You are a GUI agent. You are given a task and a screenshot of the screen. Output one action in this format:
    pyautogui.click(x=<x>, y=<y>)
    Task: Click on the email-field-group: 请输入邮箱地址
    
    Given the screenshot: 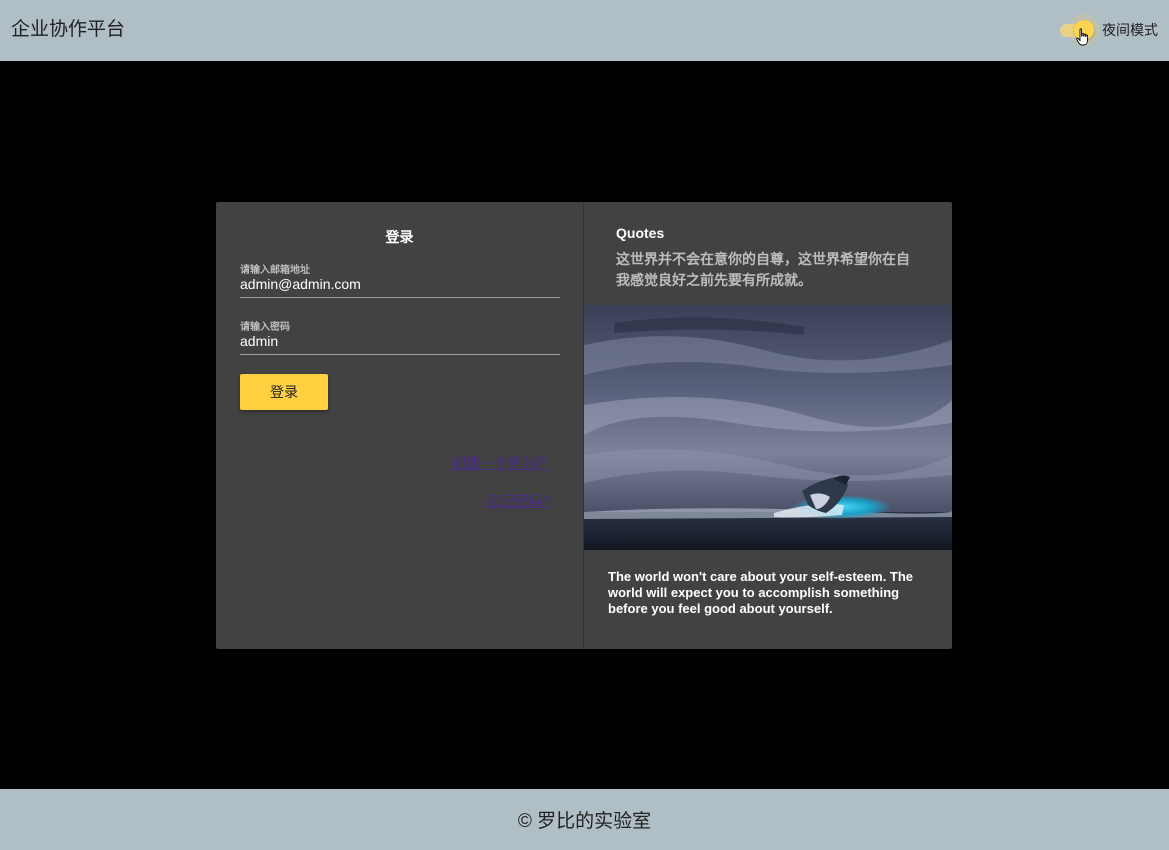 What is the action you would take?
    pyautogui.click(x=400, y=279)
    